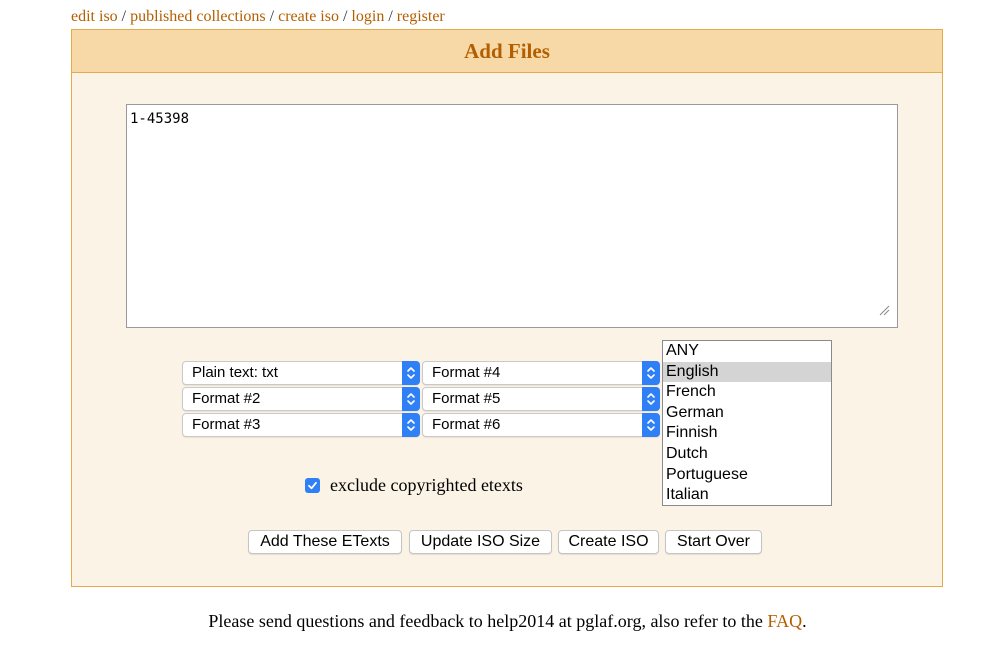 Image resolution: width=1000 pixels, height=663 pixels. I want to click on language-option-portuguese: Portuguese, so click(747, 475).